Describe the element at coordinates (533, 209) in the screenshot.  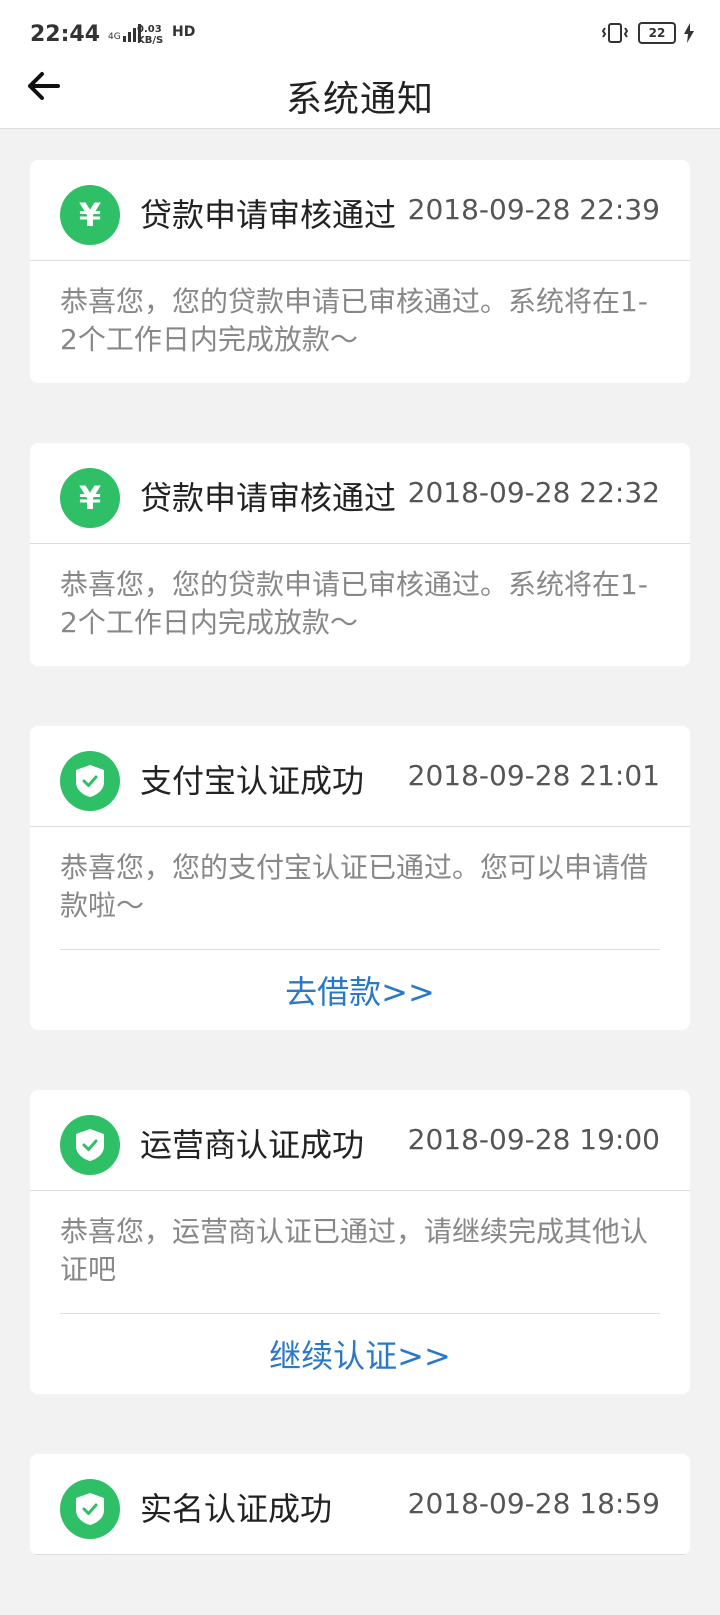
I see `notification-time: 2018-09-28 22:39` at that location.